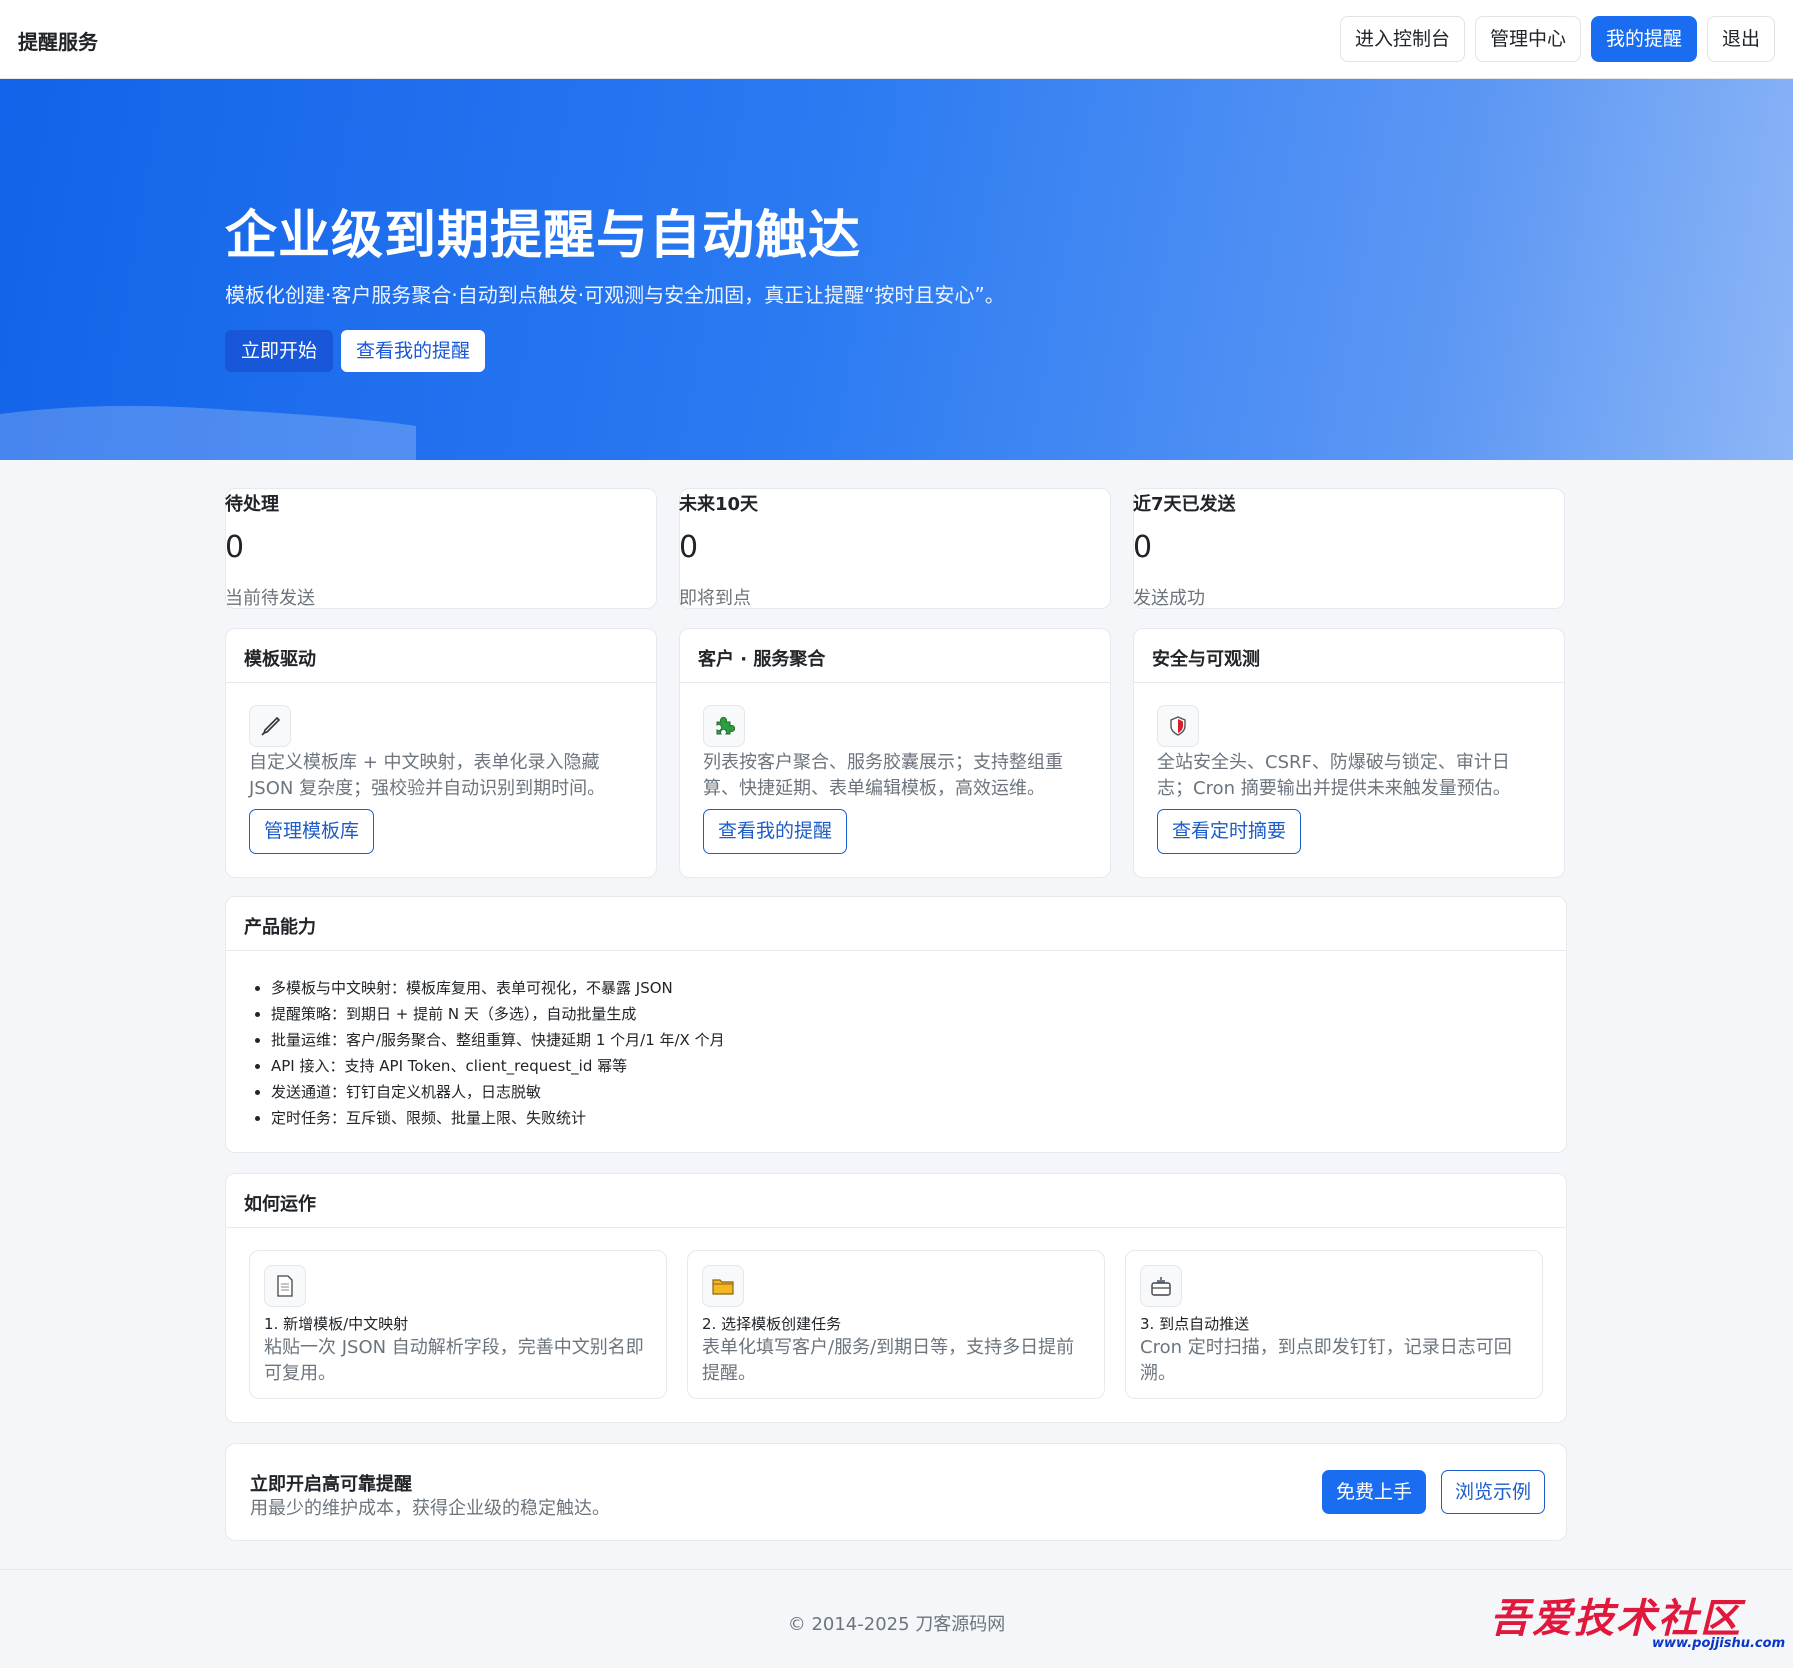 Image resolution: width=1793 pixels, height=1668 pixels. What do you see at coordinates (1161, 1286) in the screenshot?
I see `robot-icon` at bounding box center [1161, 1286].